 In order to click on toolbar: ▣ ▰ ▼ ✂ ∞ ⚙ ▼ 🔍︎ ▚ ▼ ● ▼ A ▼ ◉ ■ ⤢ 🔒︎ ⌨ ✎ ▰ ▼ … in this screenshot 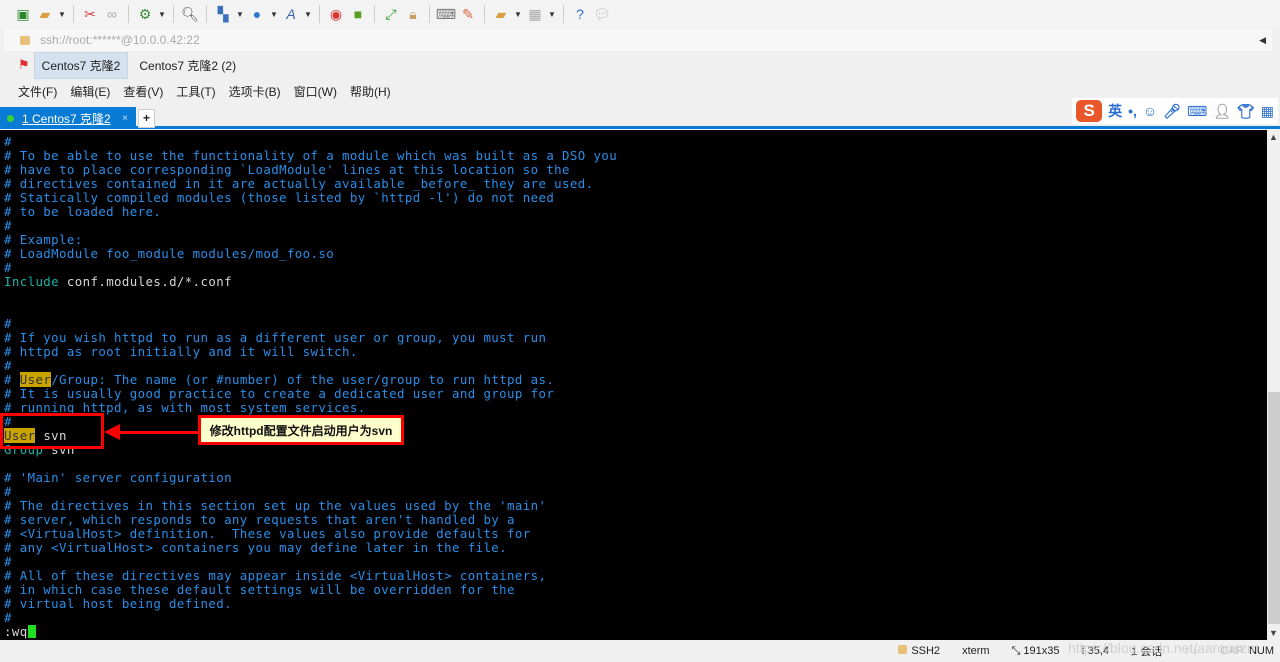, I will do `click(640, 14)`.